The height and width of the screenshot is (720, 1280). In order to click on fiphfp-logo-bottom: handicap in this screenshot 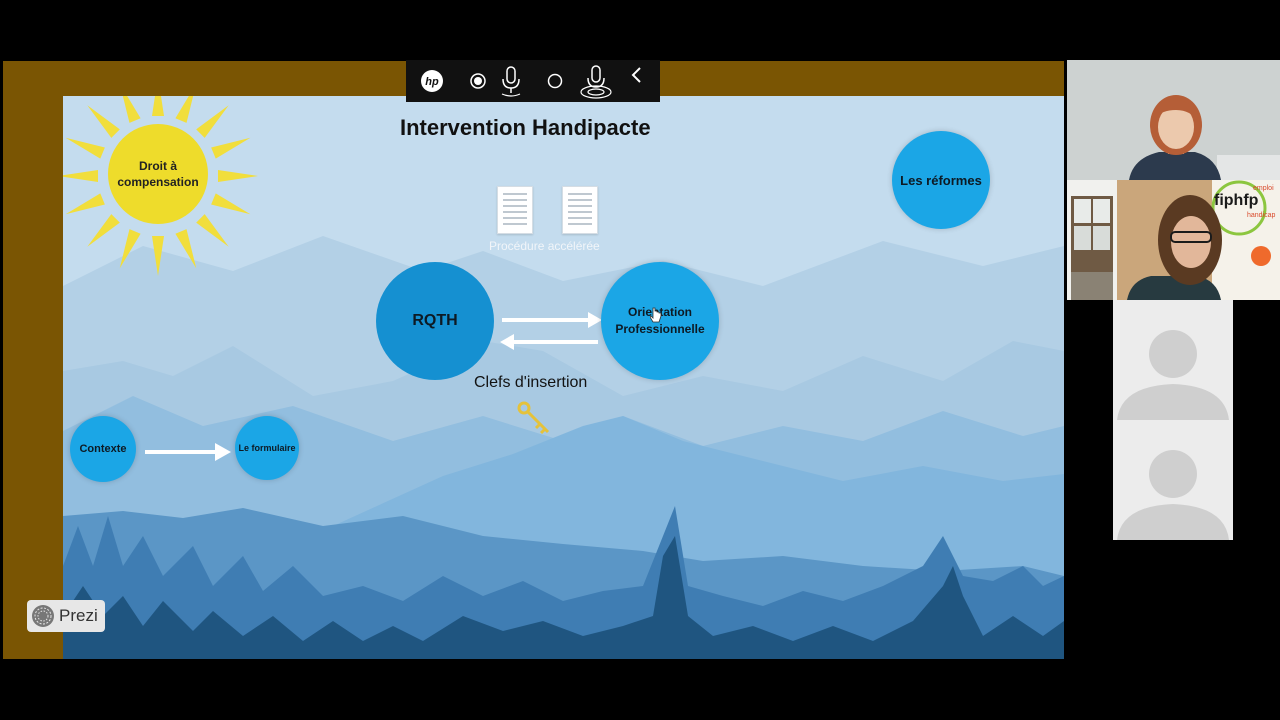, I will do `click(1261, 215)`.